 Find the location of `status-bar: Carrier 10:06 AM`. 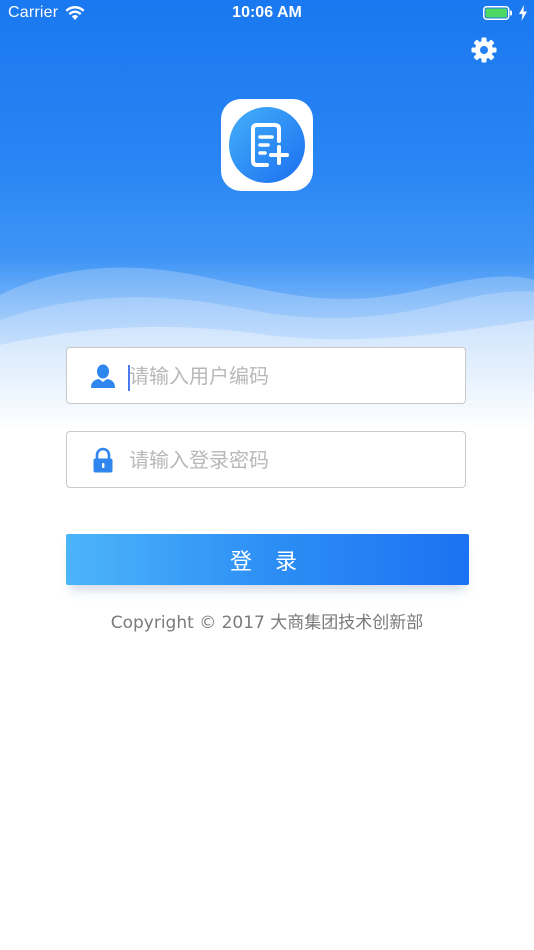

status-bar: Carrier 10:06 AM is located at coordinates (267, 14).